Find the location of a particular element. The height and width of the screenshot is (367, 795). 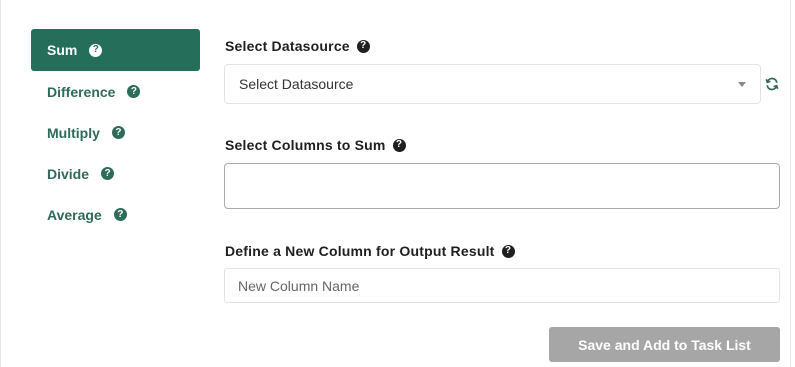

sidebar-item-sum: Sum ? is located at coordinates (115, 50).